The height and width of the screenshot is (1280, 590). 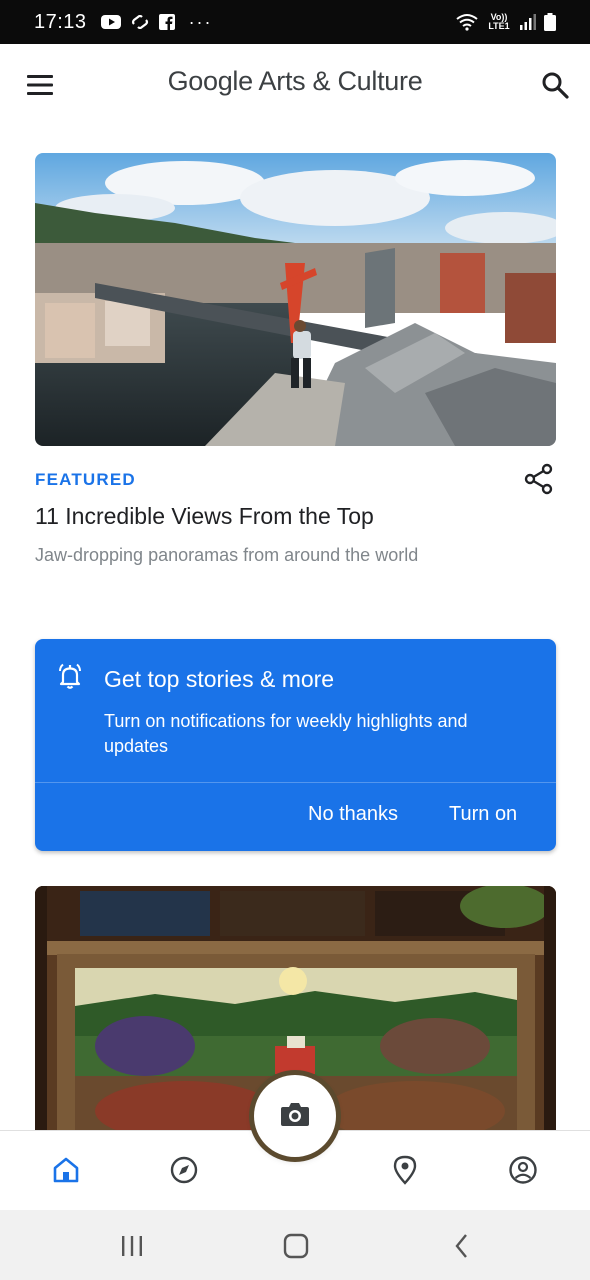 I want to click on featured-label: FEATURED, so click(x=85, y=479).